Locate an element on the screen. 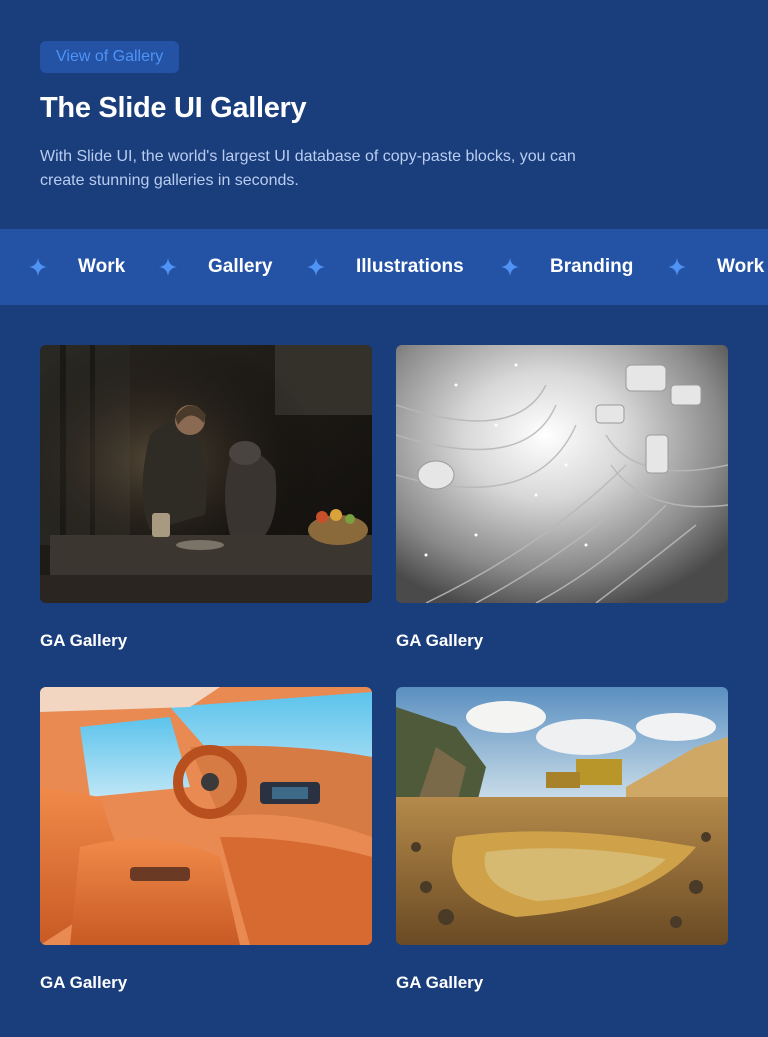 This screenshot has width=768, height=1037. marquee-item-branding: Branding is located at coordinates (591, 267).